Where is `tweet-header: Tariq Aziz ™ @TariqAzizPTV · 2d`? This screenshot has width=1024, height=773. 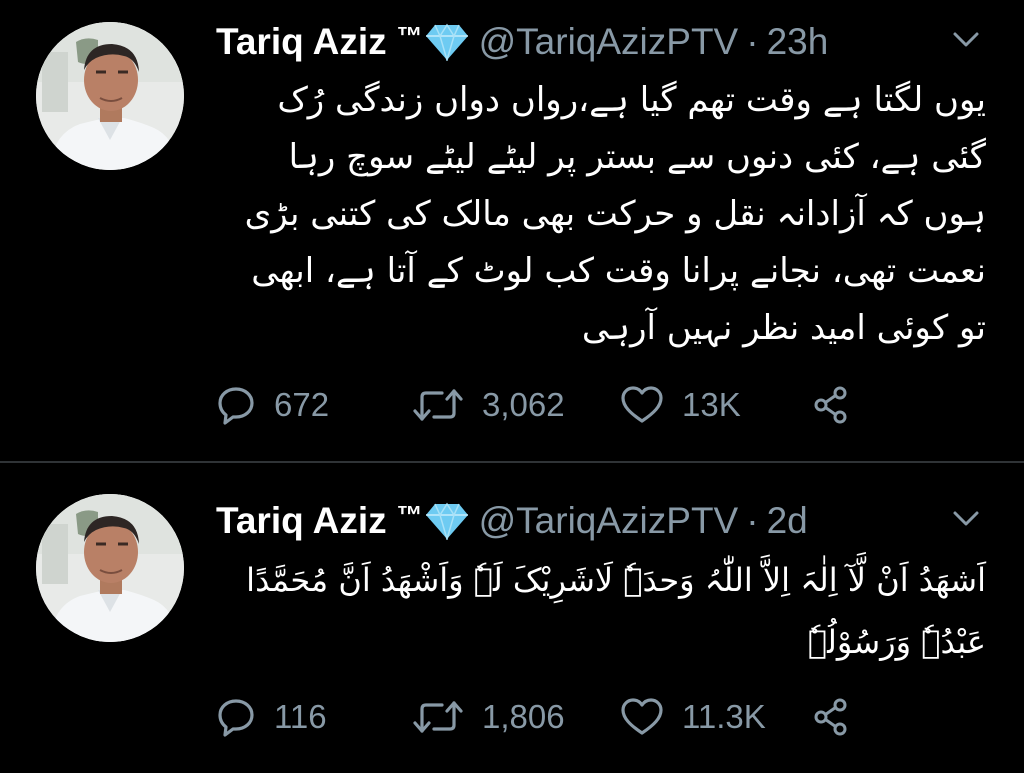
tweet-header: Tariq Aziz ™ @TariqAzizPTV · 2d is located at coordinates (620, 521).